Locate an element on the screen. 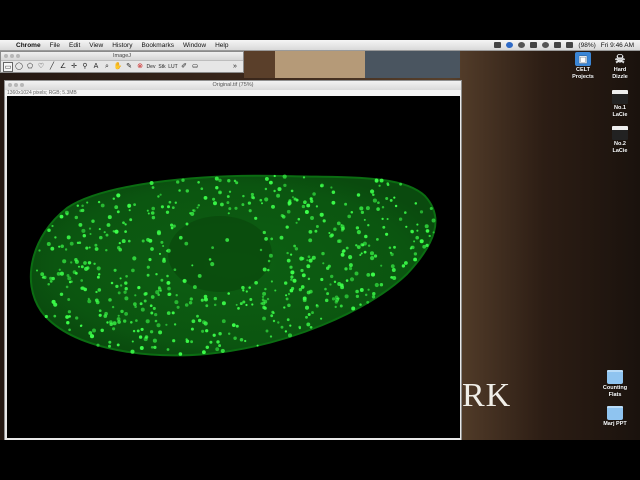 Image resolution: width=640 pixels, height=480 pixels. dropbox-icon is located at coordinates (522, 45).